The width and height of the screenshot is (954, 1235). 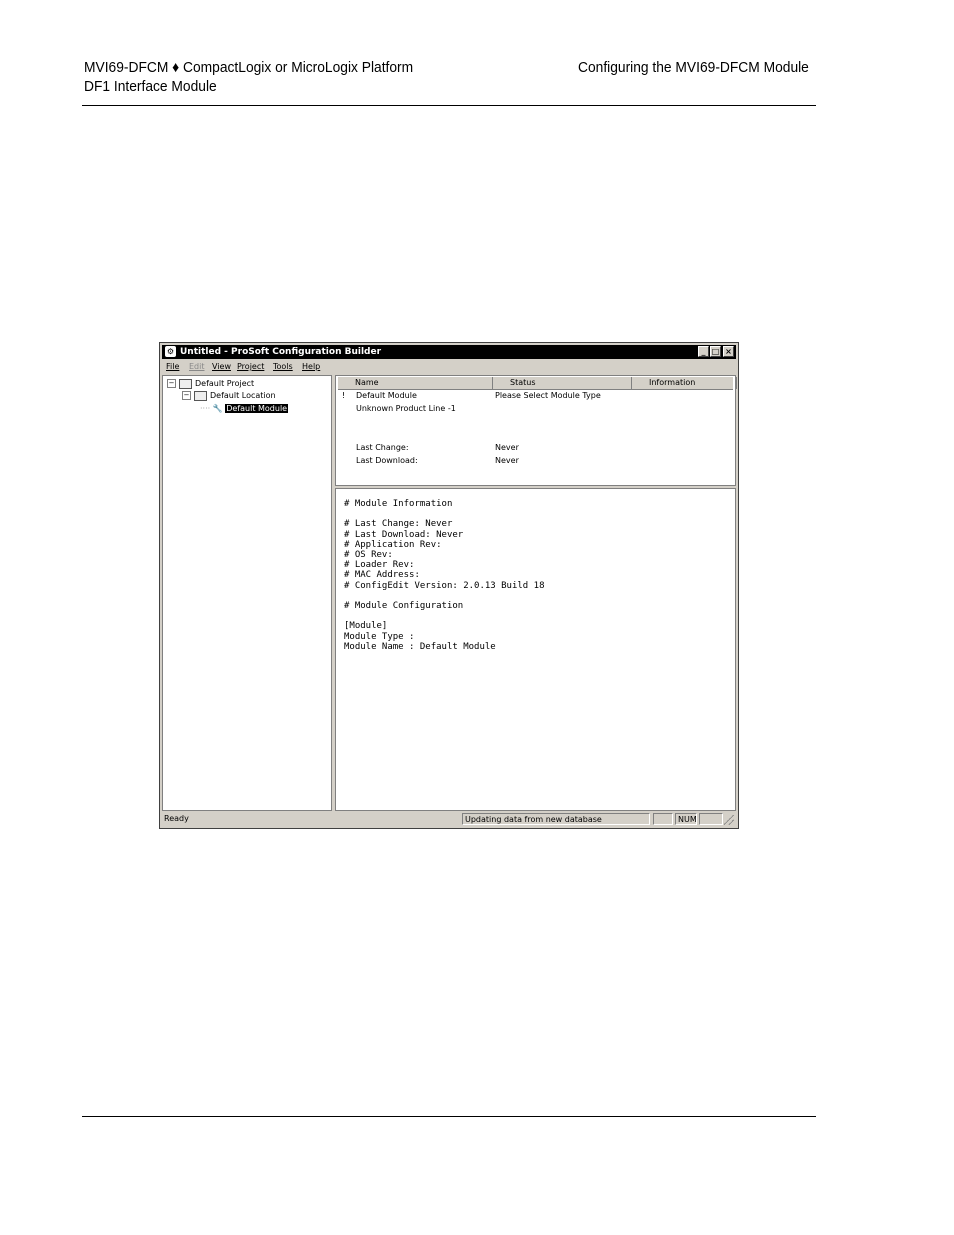 I want to click on status-ready: Ready, so click(x=176, y=818).